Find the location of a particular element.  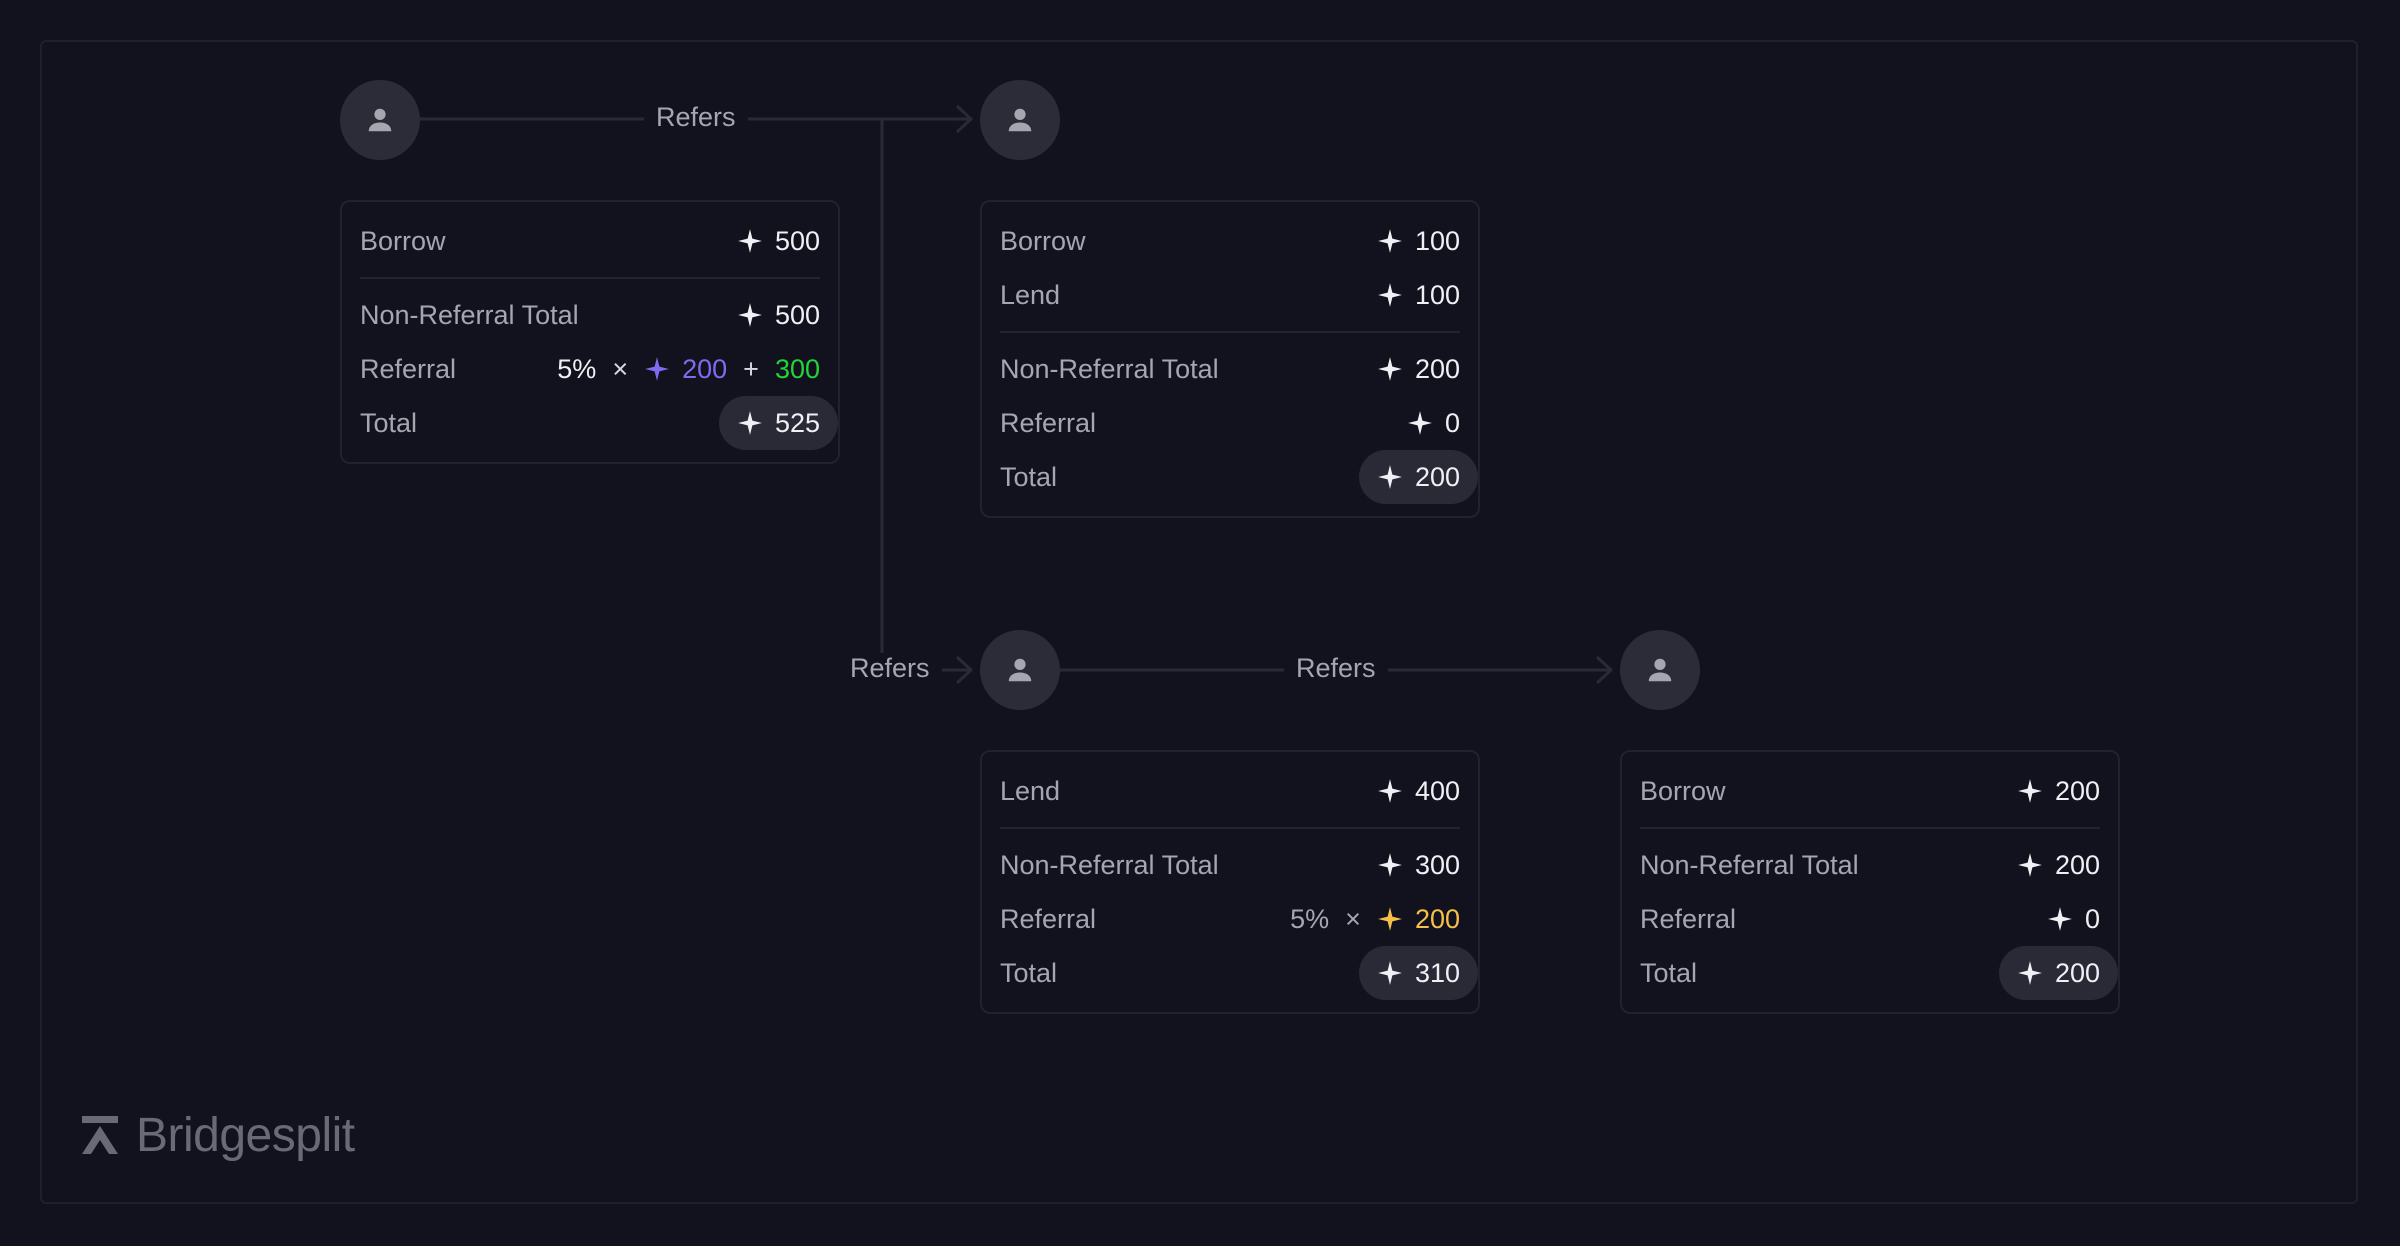

user-avatar-a is located at coordinates (380, 120).